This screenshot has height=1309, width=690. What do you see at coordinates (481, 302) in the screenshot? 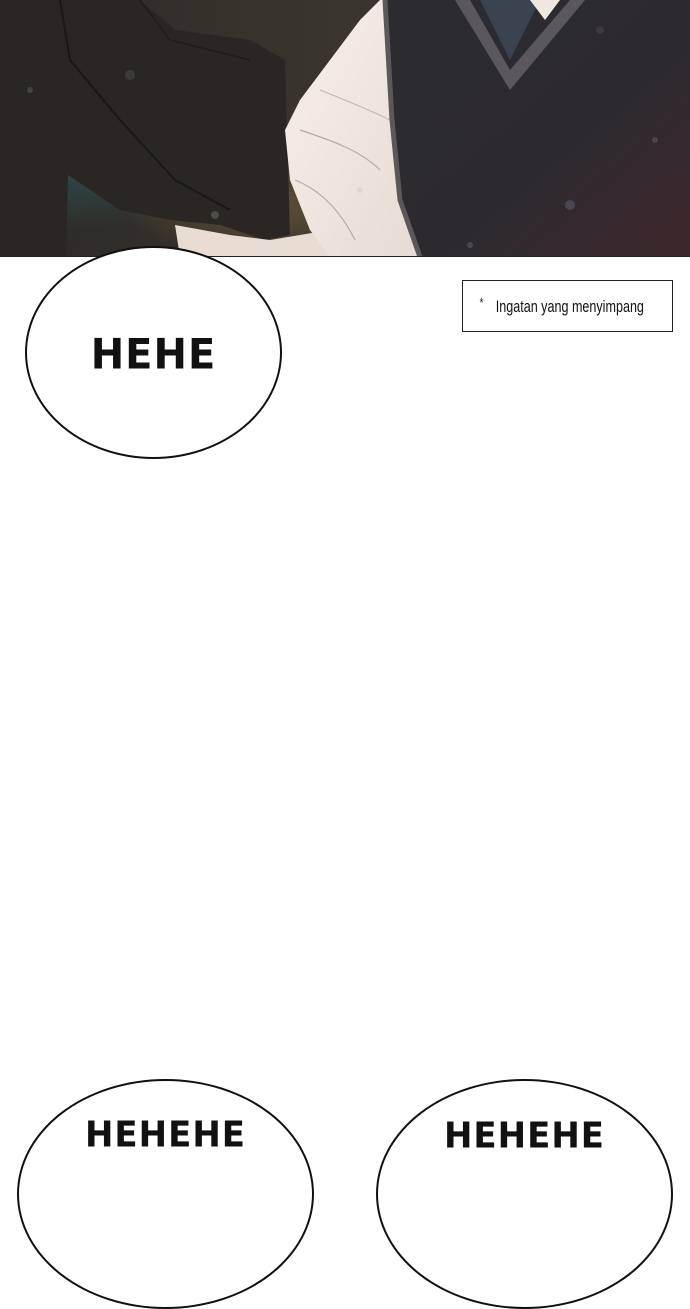
I see `note-asterisk: *` at bounding box center [481, 302].